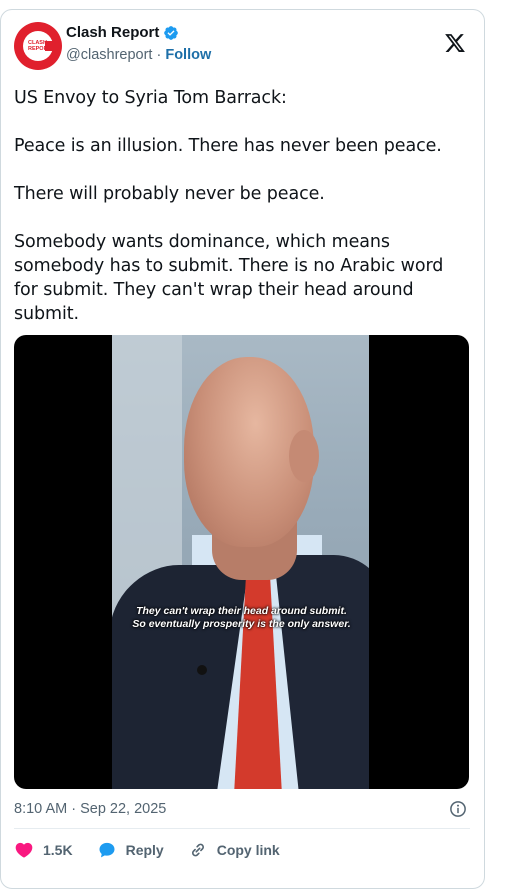 The height and width of the screenshot is (889, 511). What do you see at coordinates (242, 828) in the screenshot?
I see `divider` at bounding box center [242, 828].